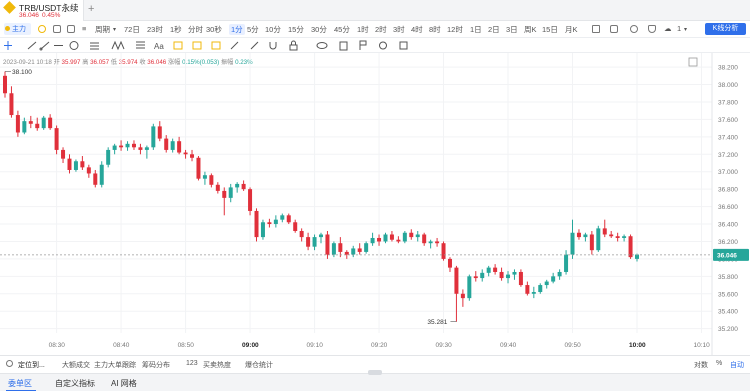  I want to click on timeframe-option: 1秒, so click(176, 29).